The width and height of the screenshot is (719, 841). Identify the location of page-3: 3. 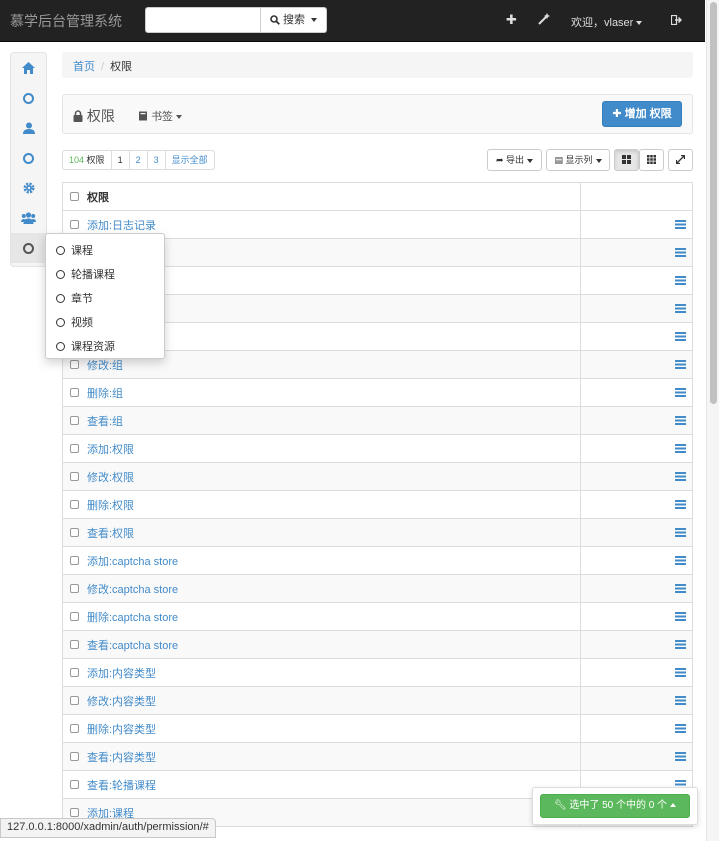
(155, 160).